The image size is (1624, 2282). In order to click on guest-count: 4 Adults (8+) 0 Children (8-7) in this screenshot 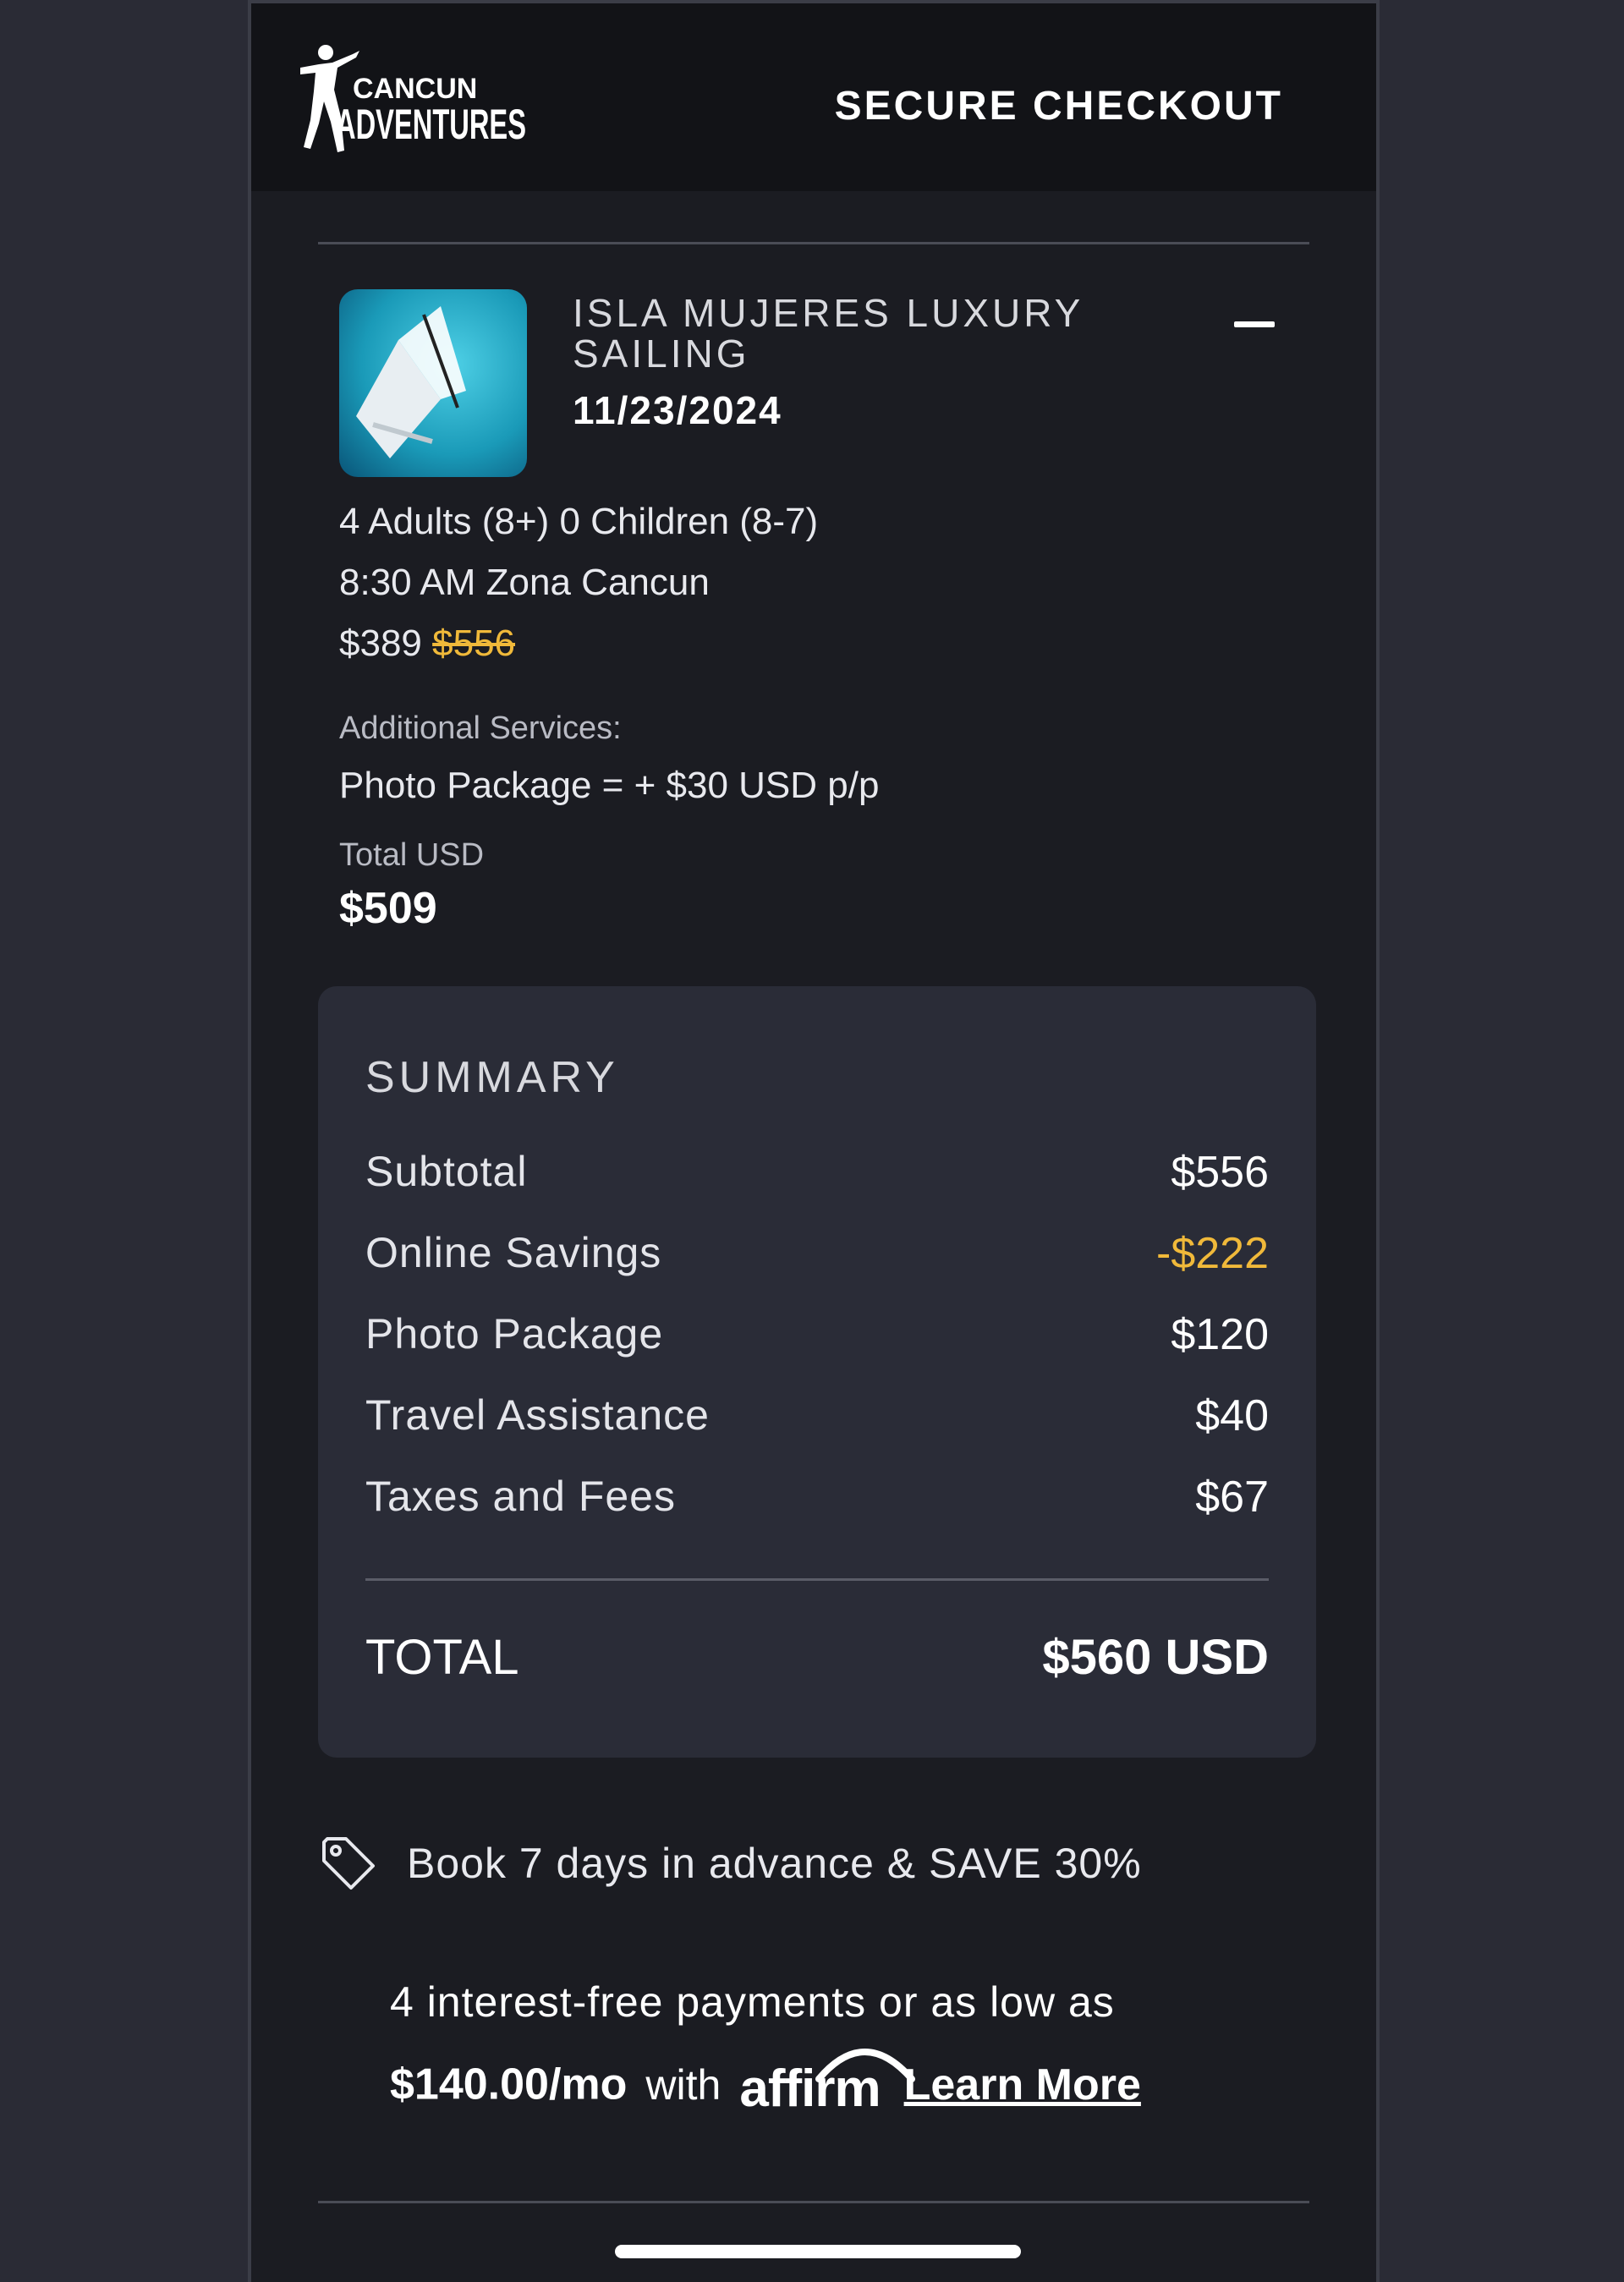, I will do `click(579, 521)`.